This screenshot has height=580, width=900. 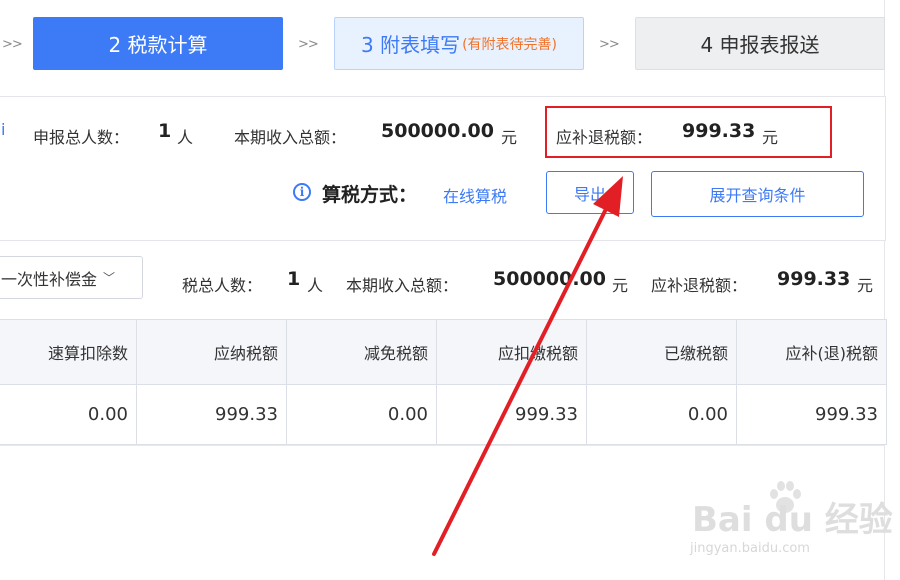 What do you see at coordinates (814, 279) in the screenshot?
I see `filter-tax-value: 999.33` at bounding box center [814, 279].